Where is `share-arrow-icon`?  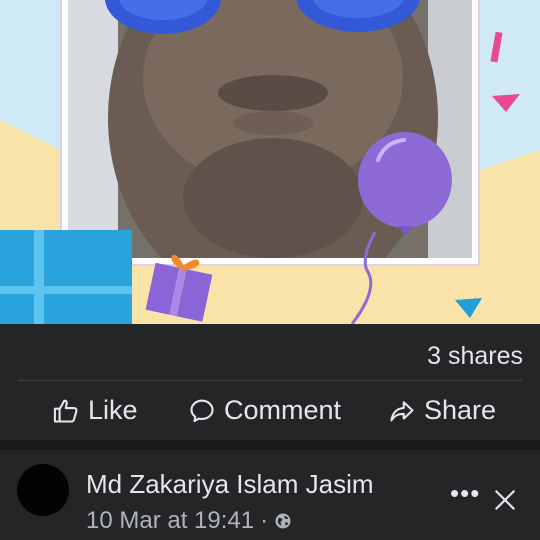 share-arrow-icon is located at coordinates (402, 410).